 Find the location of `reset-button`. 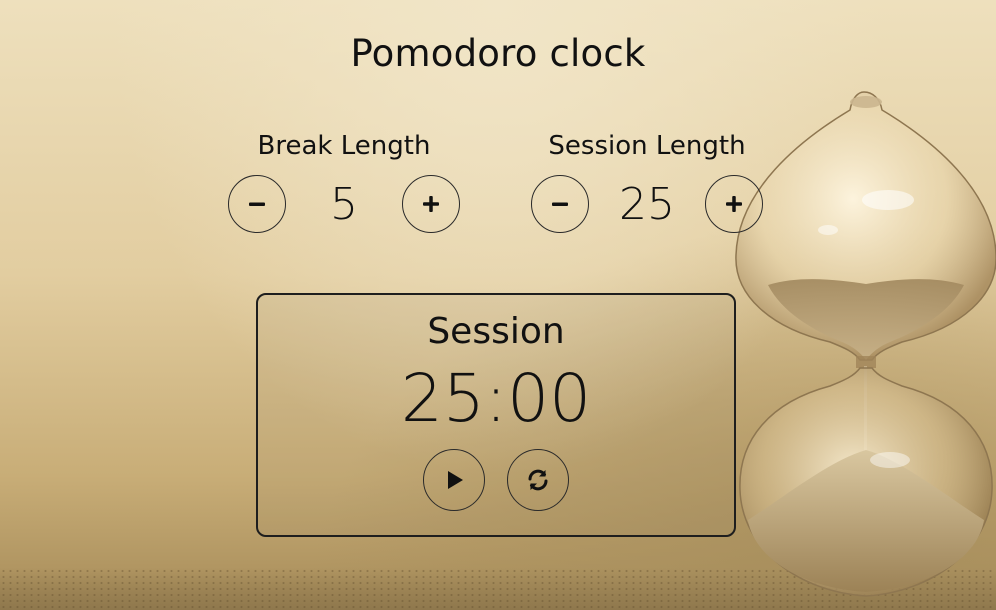

reset-button is located at coordinates (538, 480).